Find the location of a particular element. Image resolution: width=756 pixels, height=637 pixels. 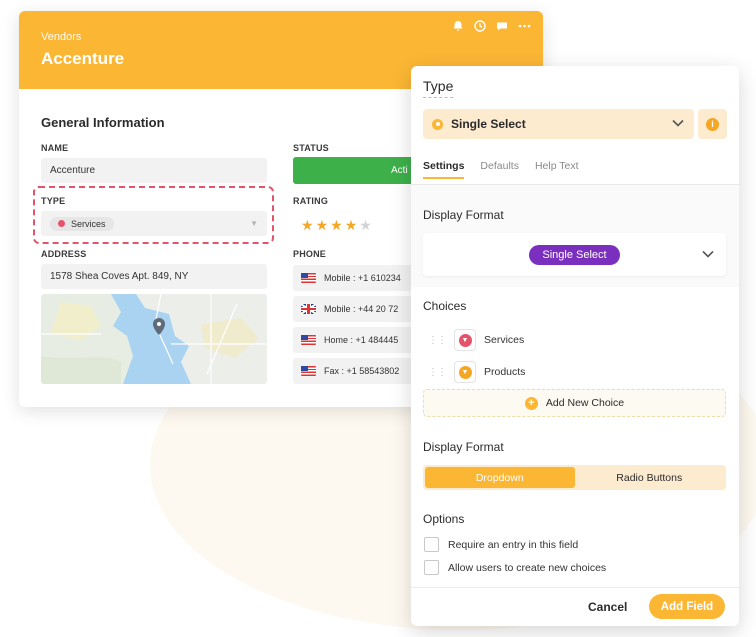

address-field: 1578 Shea Coves Apt. 849, NY is located at coordinates (154, 276).